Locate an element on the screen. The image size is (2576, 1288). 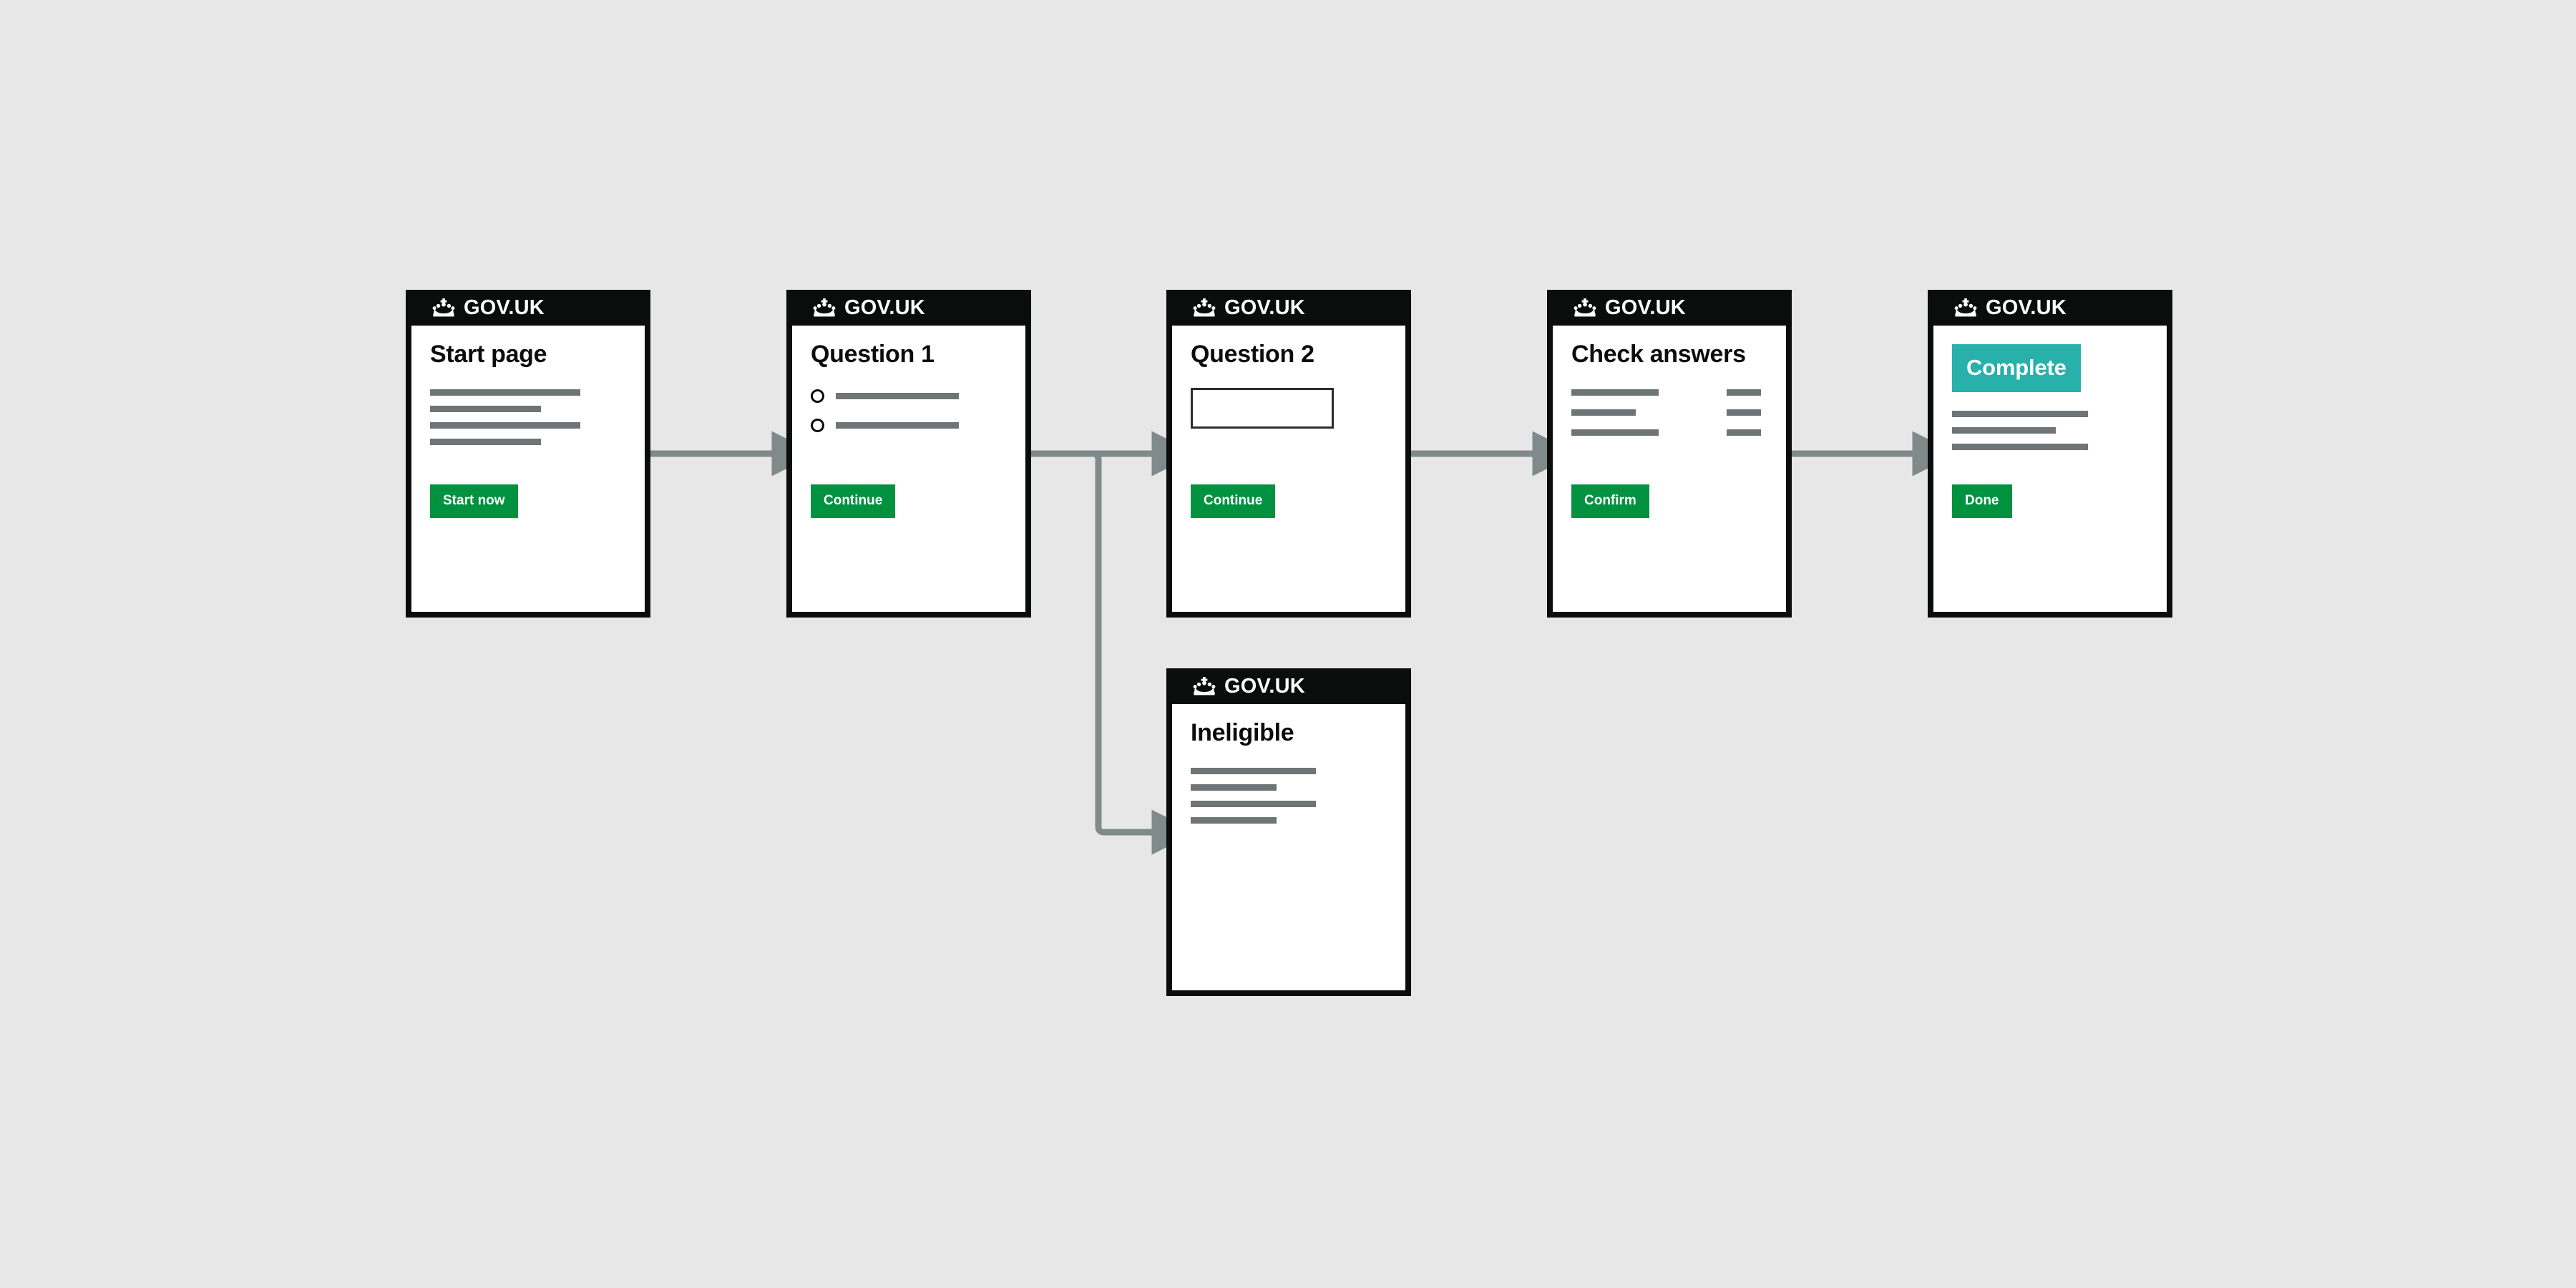
card-body: Start page Start now is located at coordinates (528, 469).